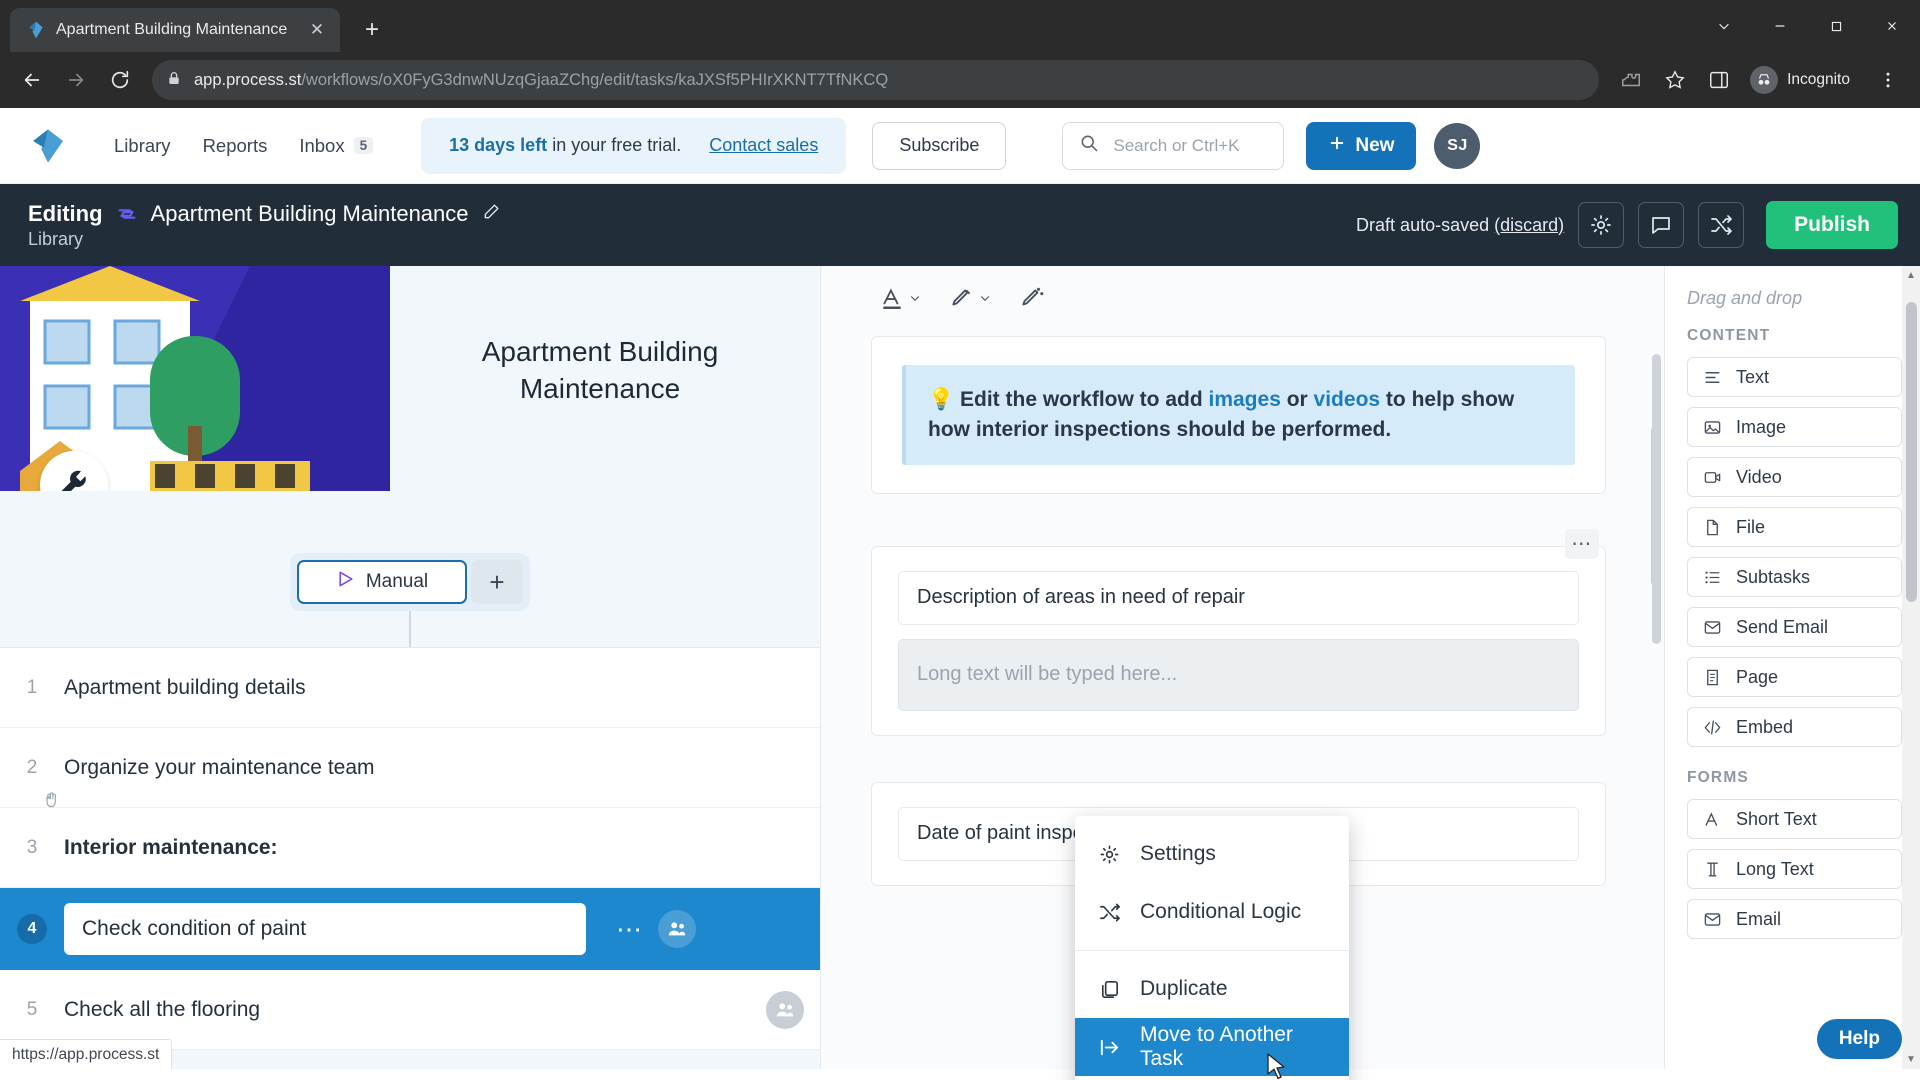 This screenshot has width=1920, height=1080. Describe the element at coordinates (1457, 145) in the screenshot. I see `avatar: SJ` at that location.